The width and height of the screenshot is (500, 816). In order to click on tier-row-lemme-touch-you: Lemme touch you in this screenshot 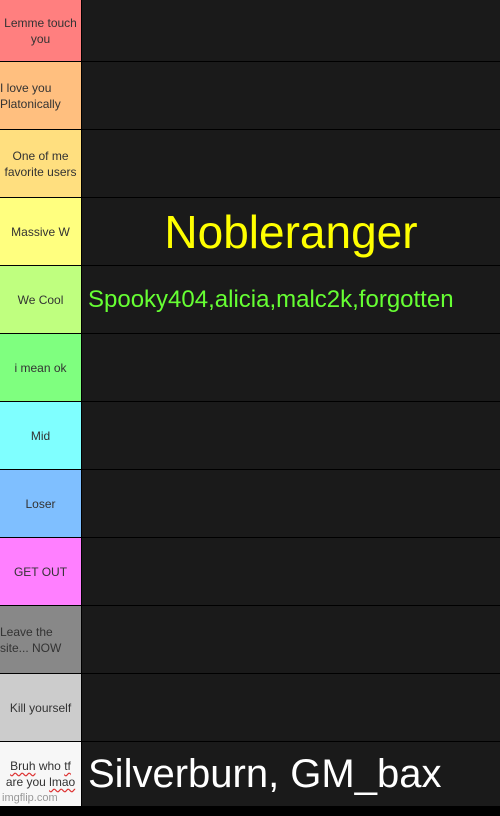, I will do `click(250, 31)`.